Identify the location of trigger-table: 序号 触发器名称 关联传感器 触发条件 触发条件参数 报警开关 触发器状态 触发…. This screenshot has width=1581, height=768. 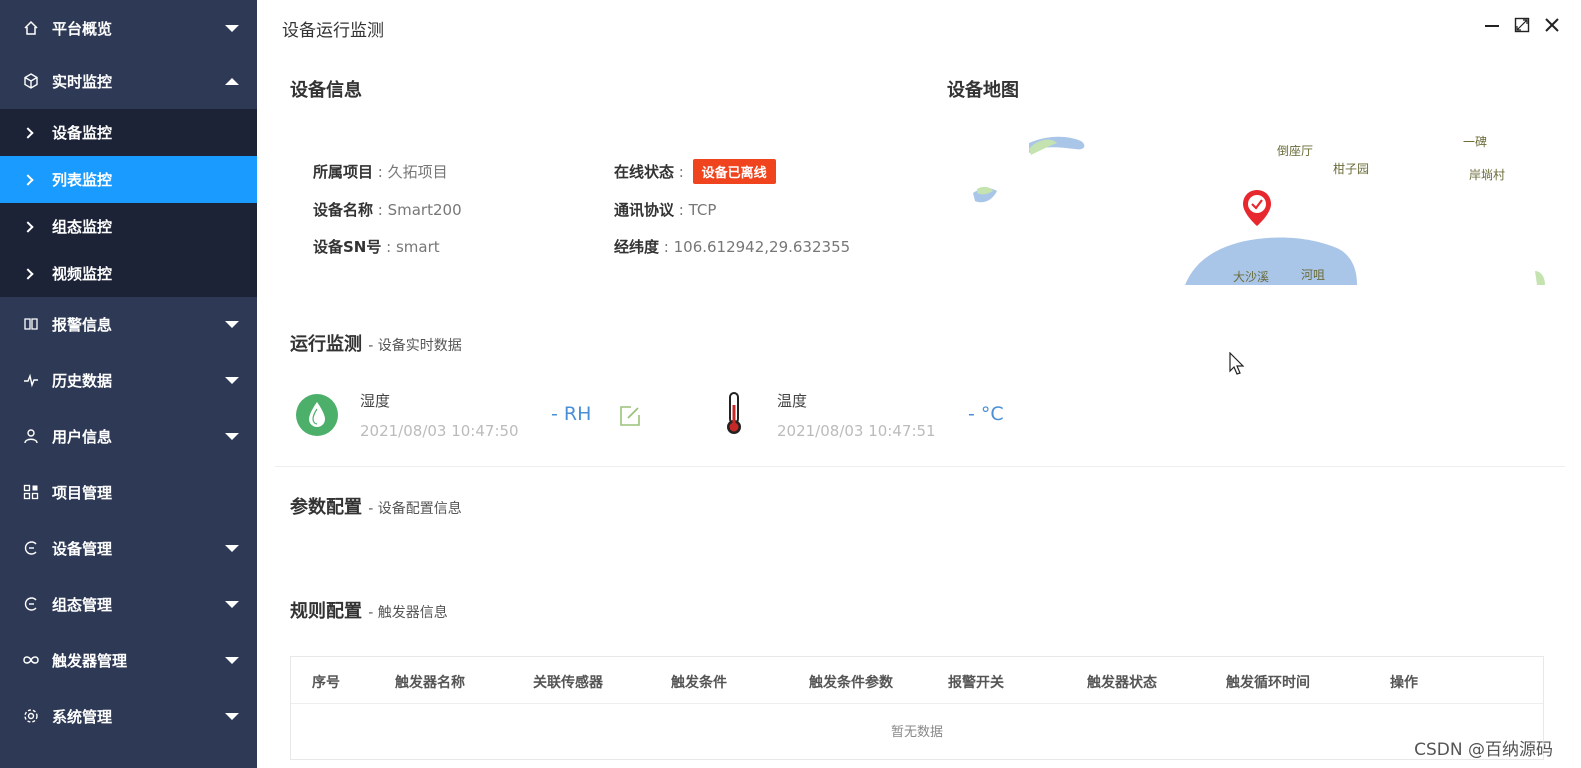
(917, 708).